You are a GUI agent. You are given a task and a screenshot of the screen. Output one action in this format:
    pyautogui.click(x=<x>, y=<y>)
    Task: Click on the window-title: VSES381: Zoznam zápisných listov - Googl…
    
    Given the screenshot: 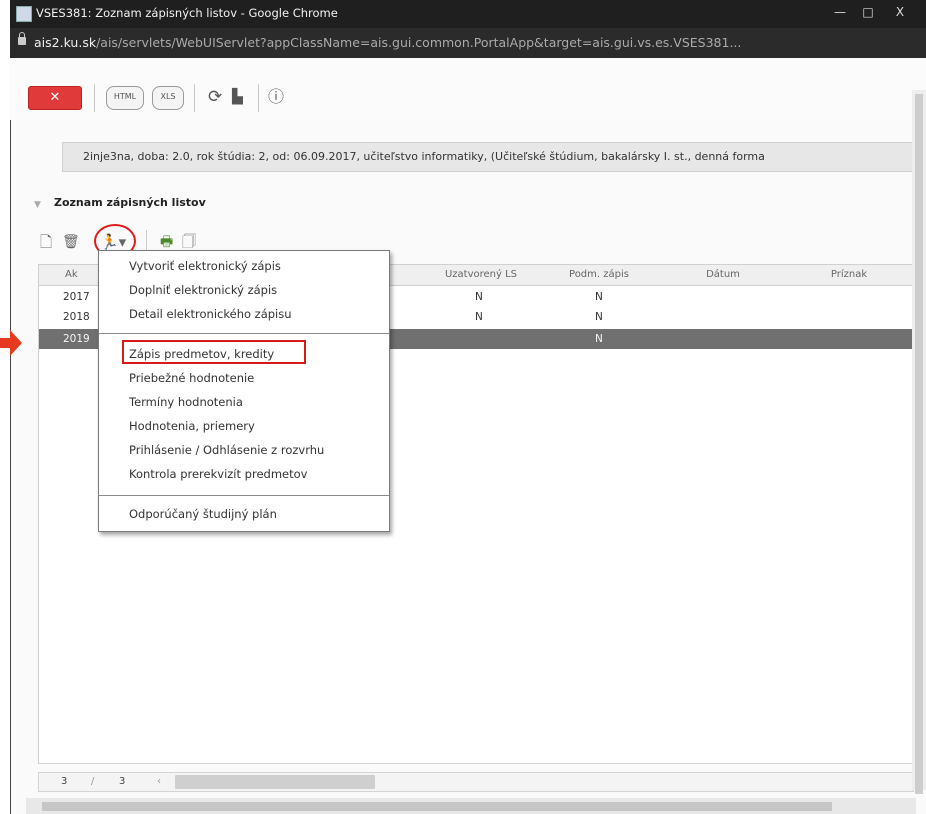 What is the action you would take?
    pyautogui.click(x=187, y=13)
    